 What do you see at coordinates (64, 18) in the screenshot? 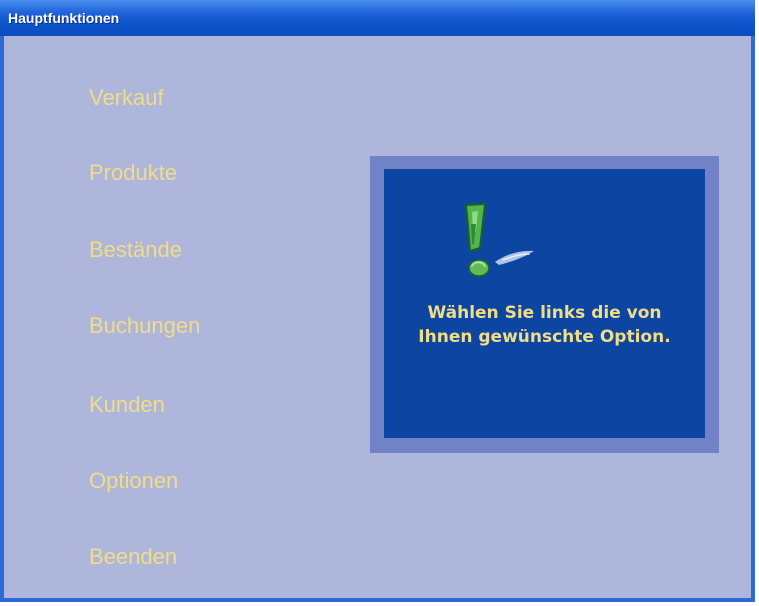
I see `window-title: Hauptfunktionen` at bounding box center [64, 18].